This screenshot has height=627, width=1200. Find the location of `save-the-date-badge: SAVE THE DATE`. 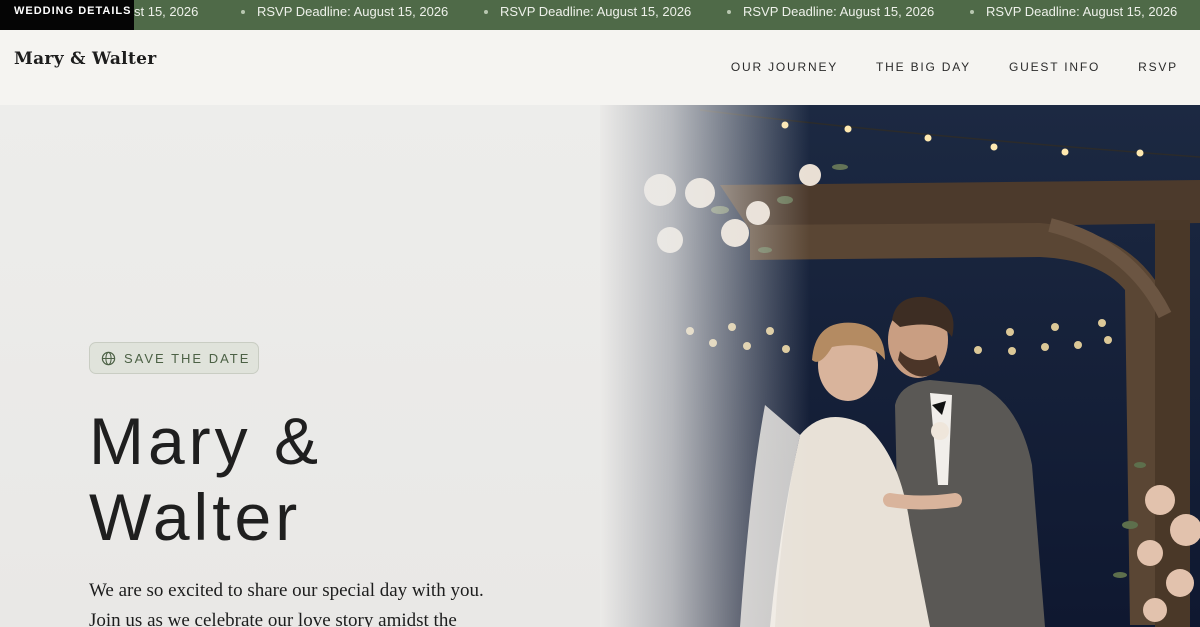

save-the-date-badge: SAVE THE DATE is located at coordinates (174, 358).